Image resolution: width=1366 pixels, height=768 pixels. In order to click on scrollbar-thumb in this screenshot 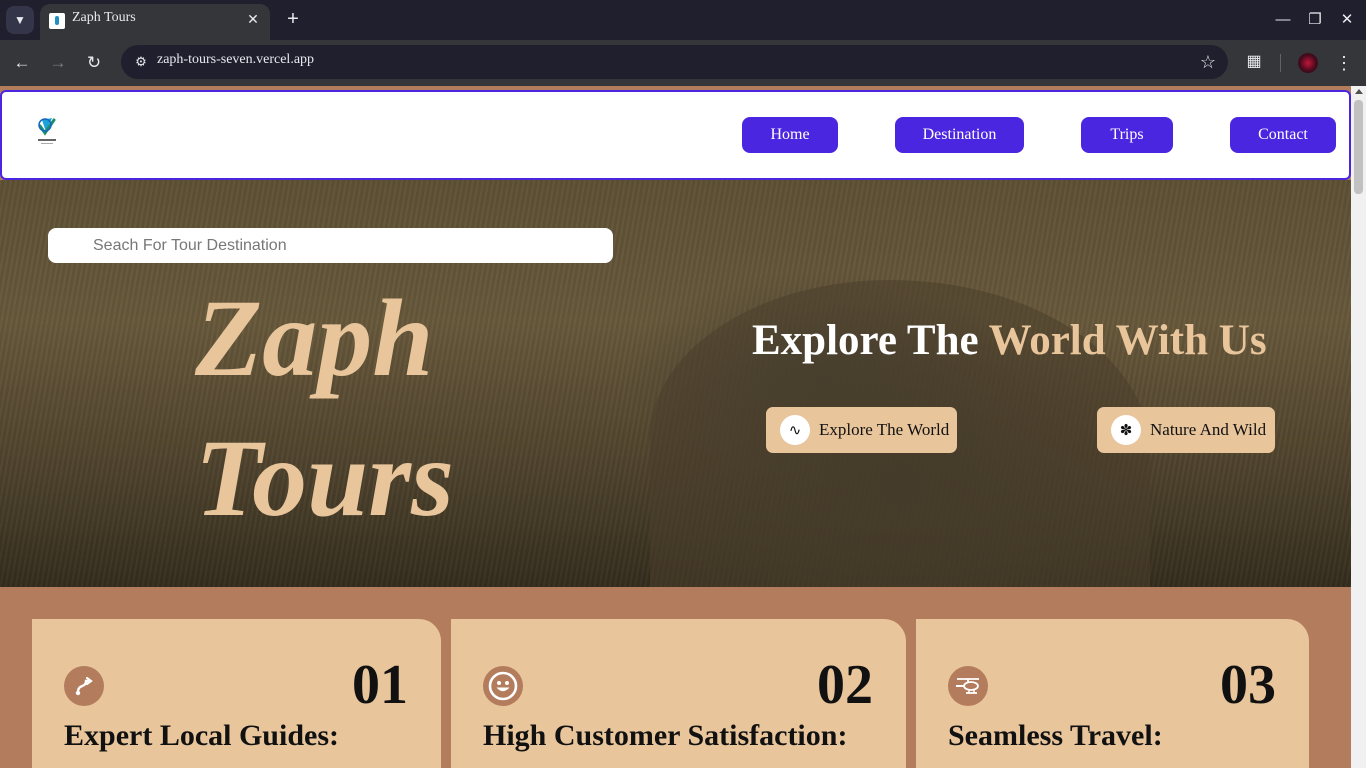, I will do `click(1358, 147)`.